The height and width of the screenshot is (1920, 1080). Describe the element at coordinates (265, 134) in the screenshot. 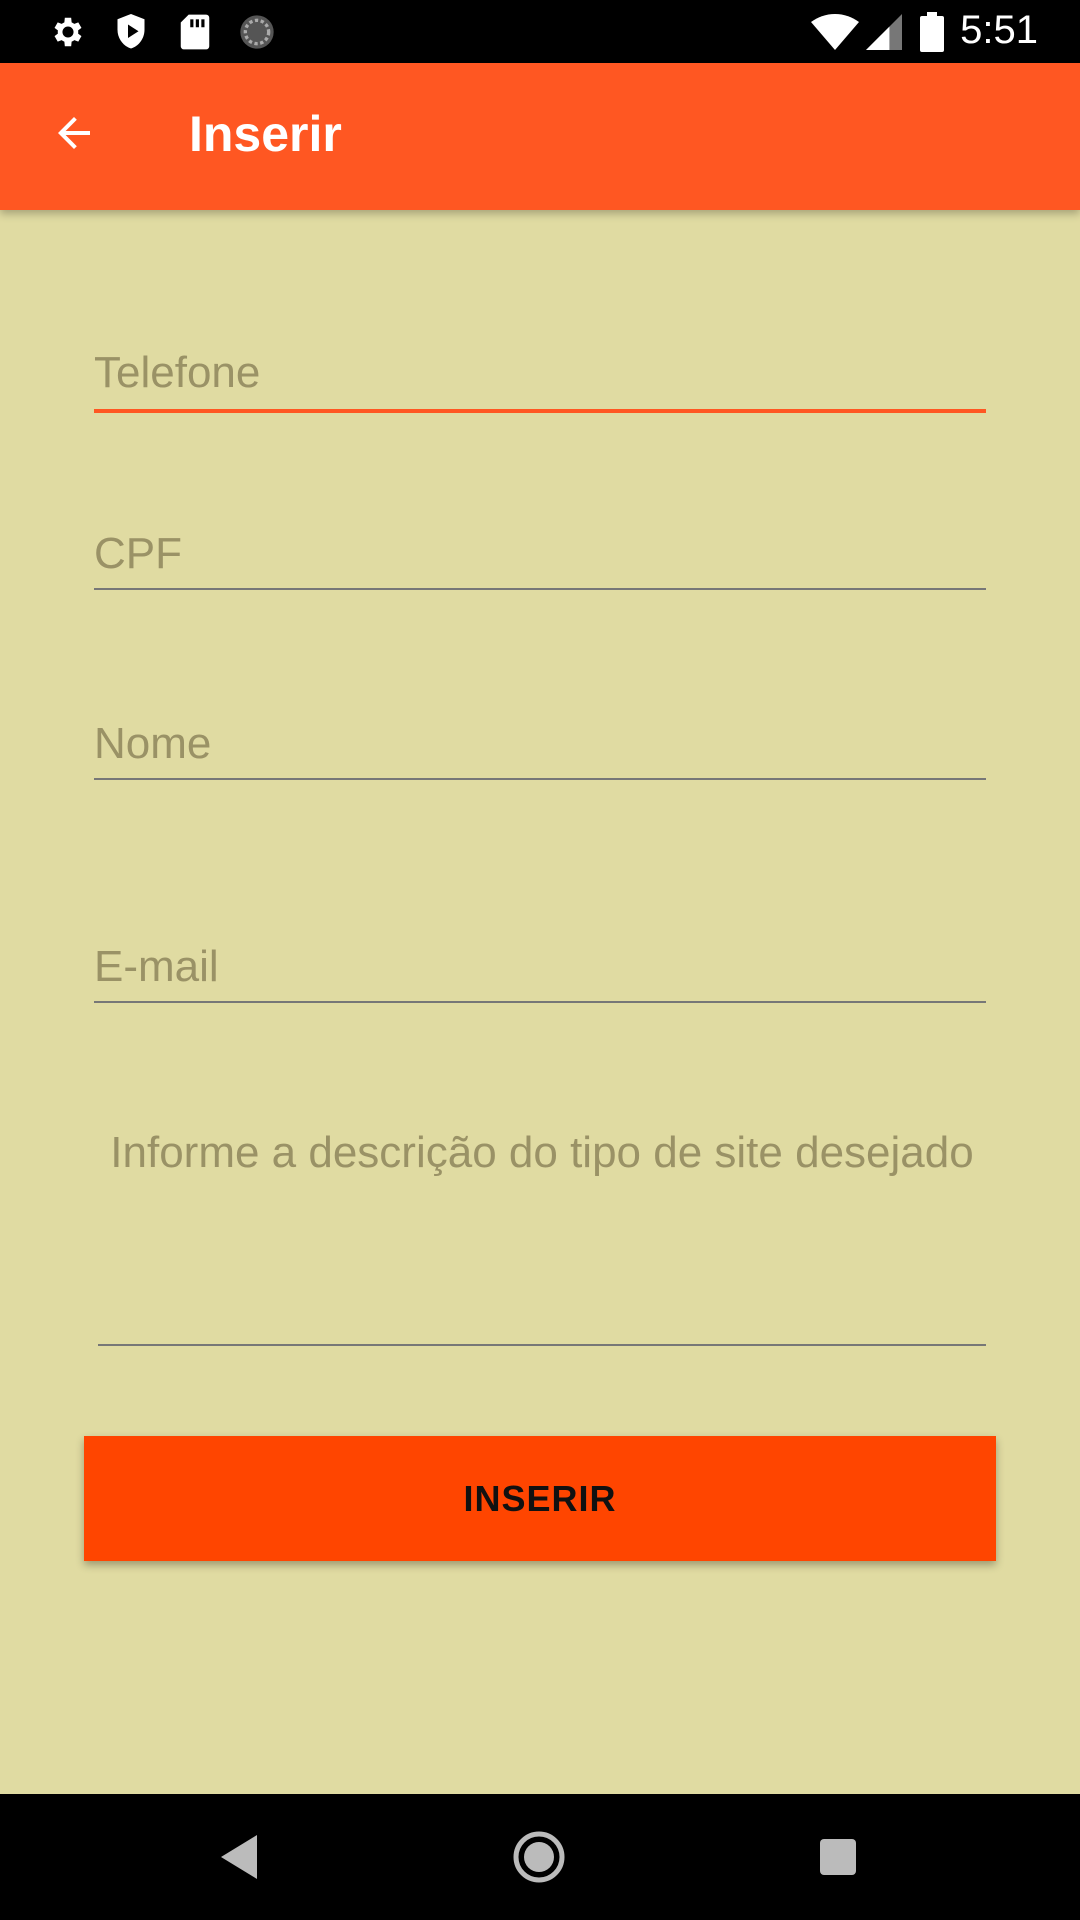

I see `page-title: Inserir` at that location.